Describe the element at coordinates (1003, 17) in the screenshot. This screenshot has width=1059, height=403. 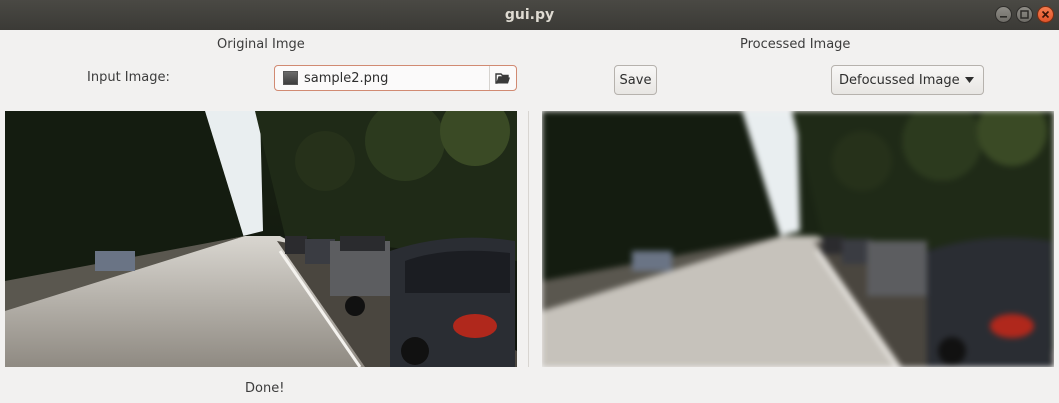
I see `minimize-icon` at that location.